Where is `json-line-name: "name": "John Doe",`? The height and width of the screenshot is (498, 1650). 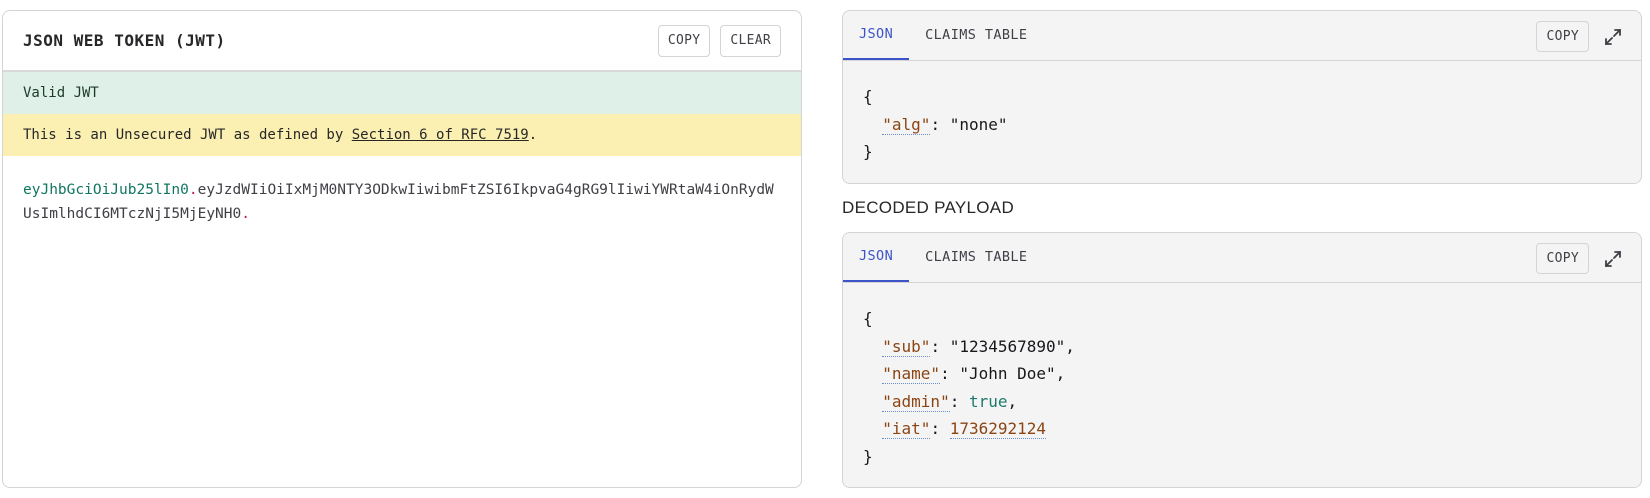 json-line-name: "name": "John Doe", is located at coordinates (974, 374).